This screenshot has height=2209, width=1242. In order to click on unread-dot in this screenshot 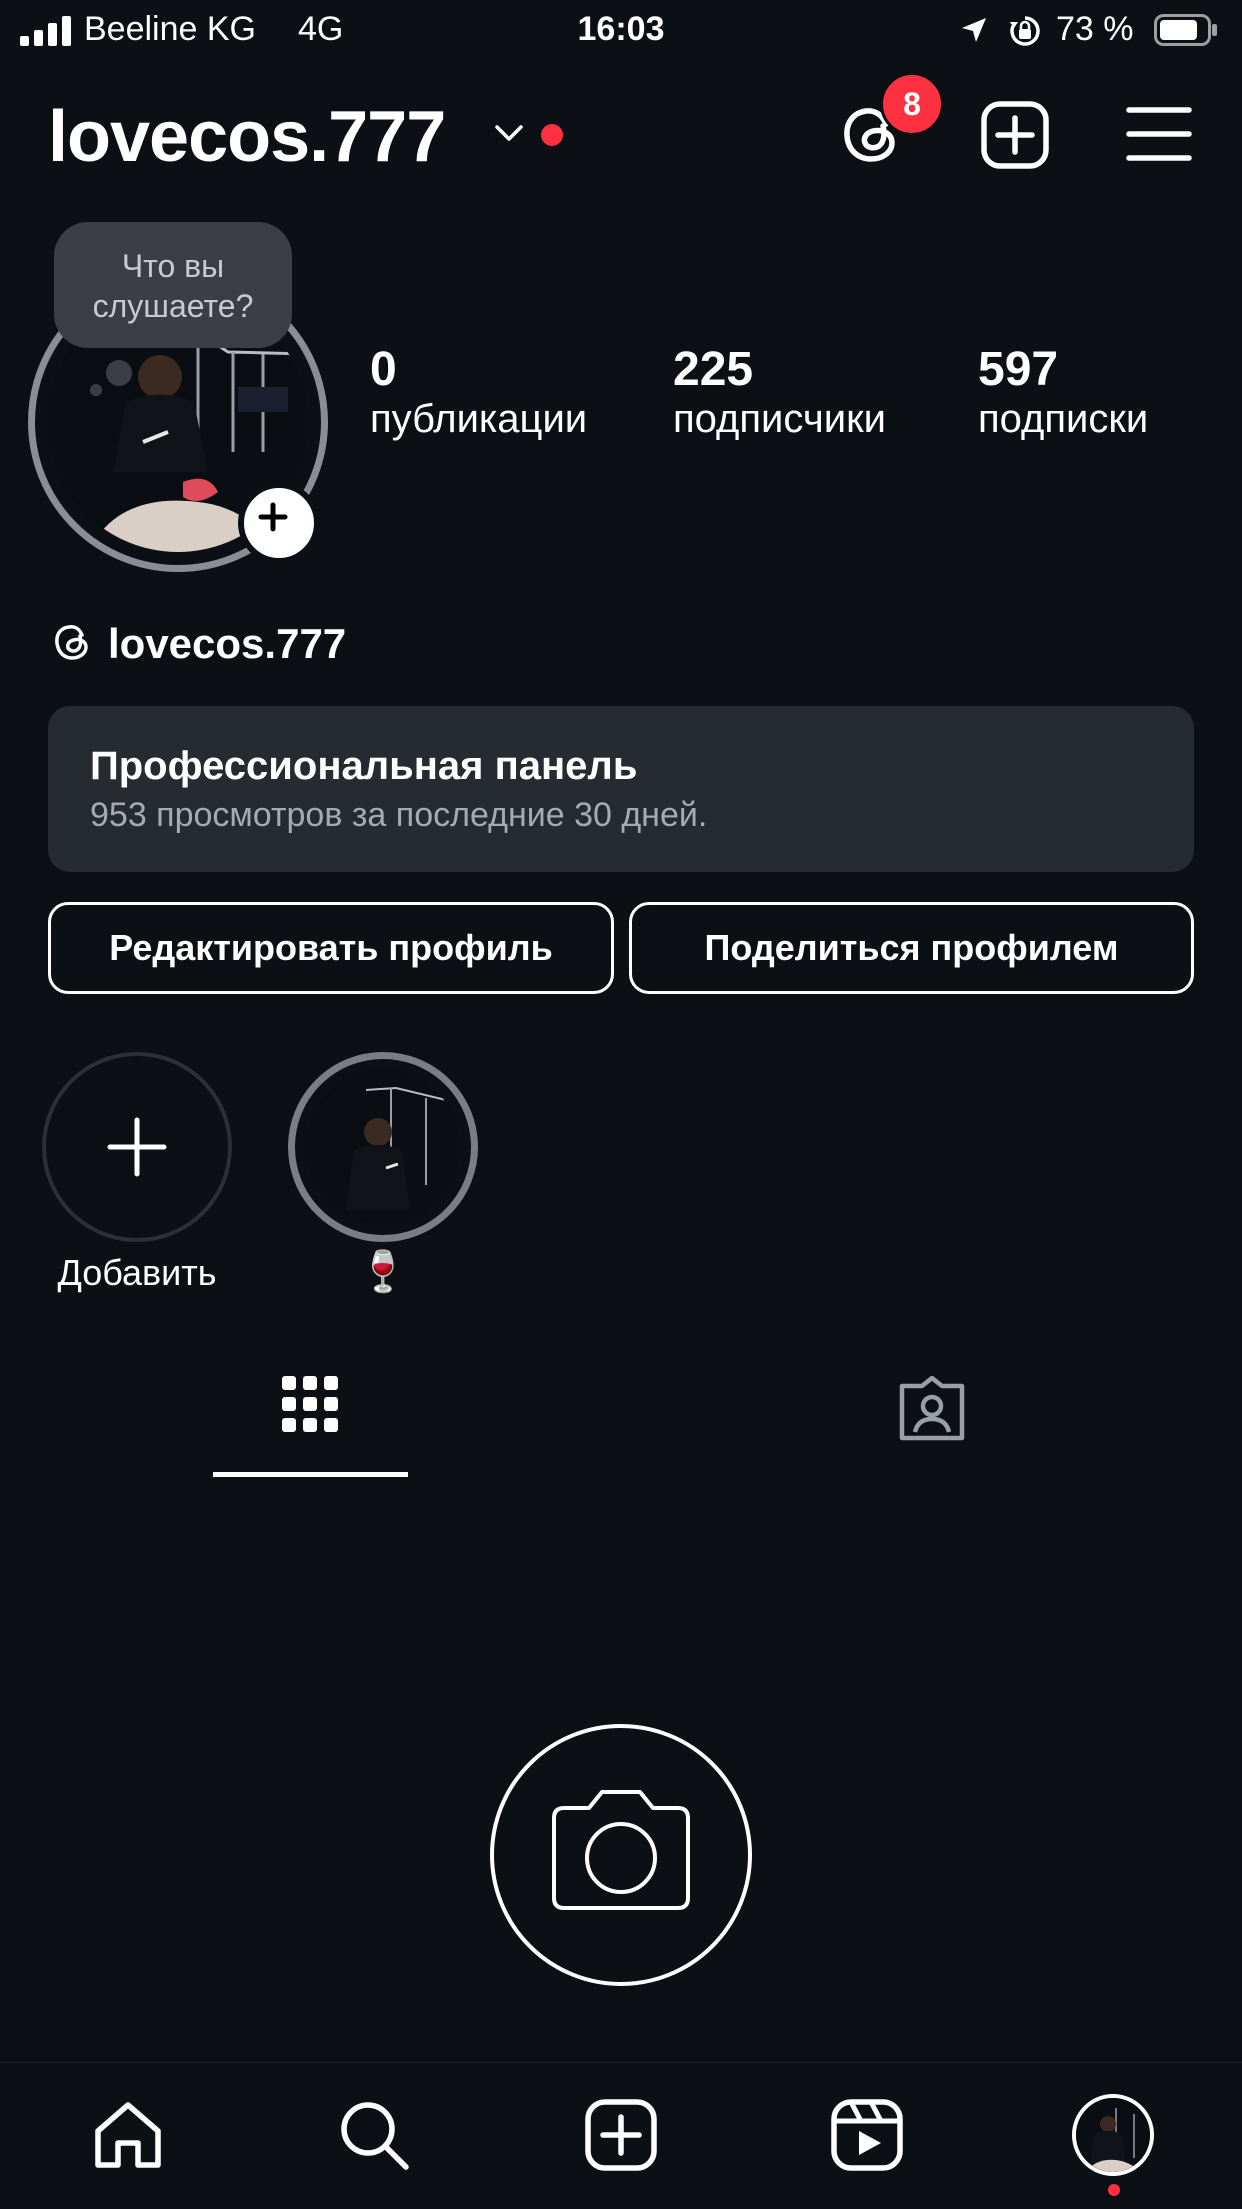, I will do `click(552, 135)`.